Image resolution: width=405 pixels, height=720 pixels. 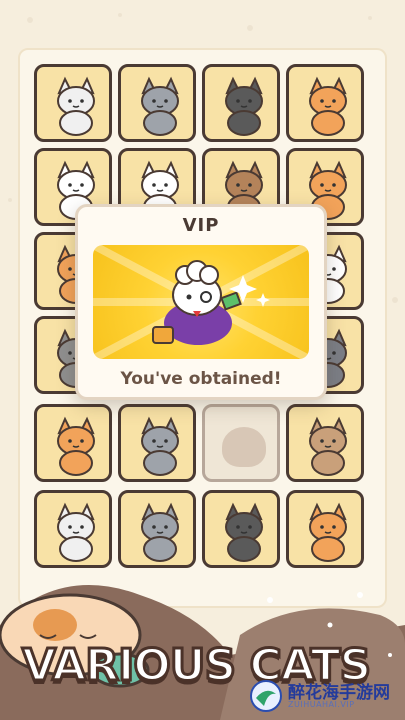 I want to click on site-watermark: 醉花海手游网 ZUIHUAHAI.VIP, so click(x=323, y=696).